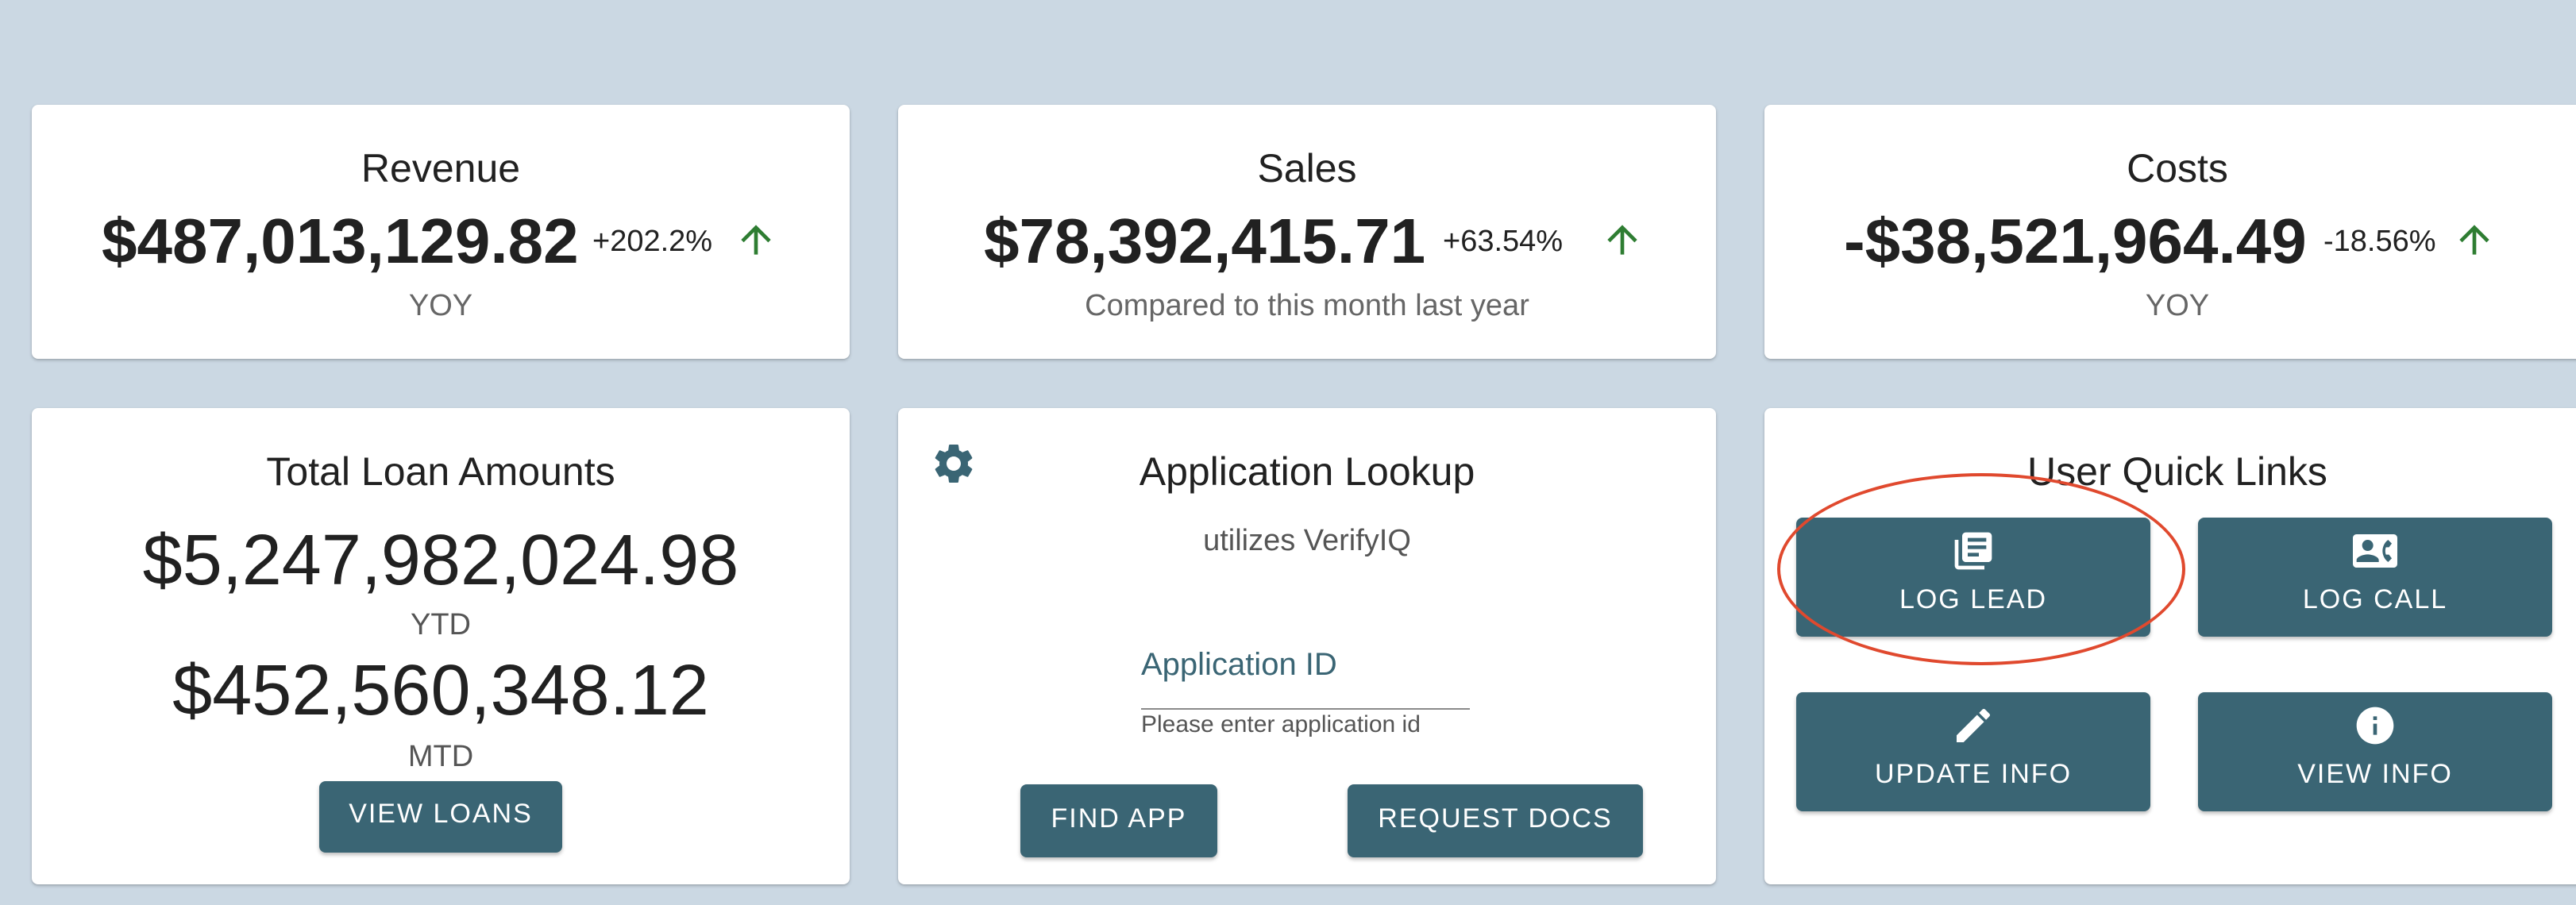 This screenshot has width=2576, height=905. I want to click on revenue-value: $487,013,129.82, so click(340, 241).